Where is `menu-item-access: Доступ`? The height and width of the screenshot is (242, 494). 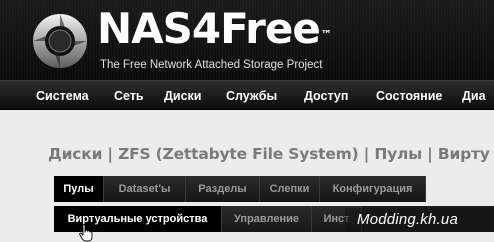 menu-item-access: Доступ is located at coordinates (326, 95).